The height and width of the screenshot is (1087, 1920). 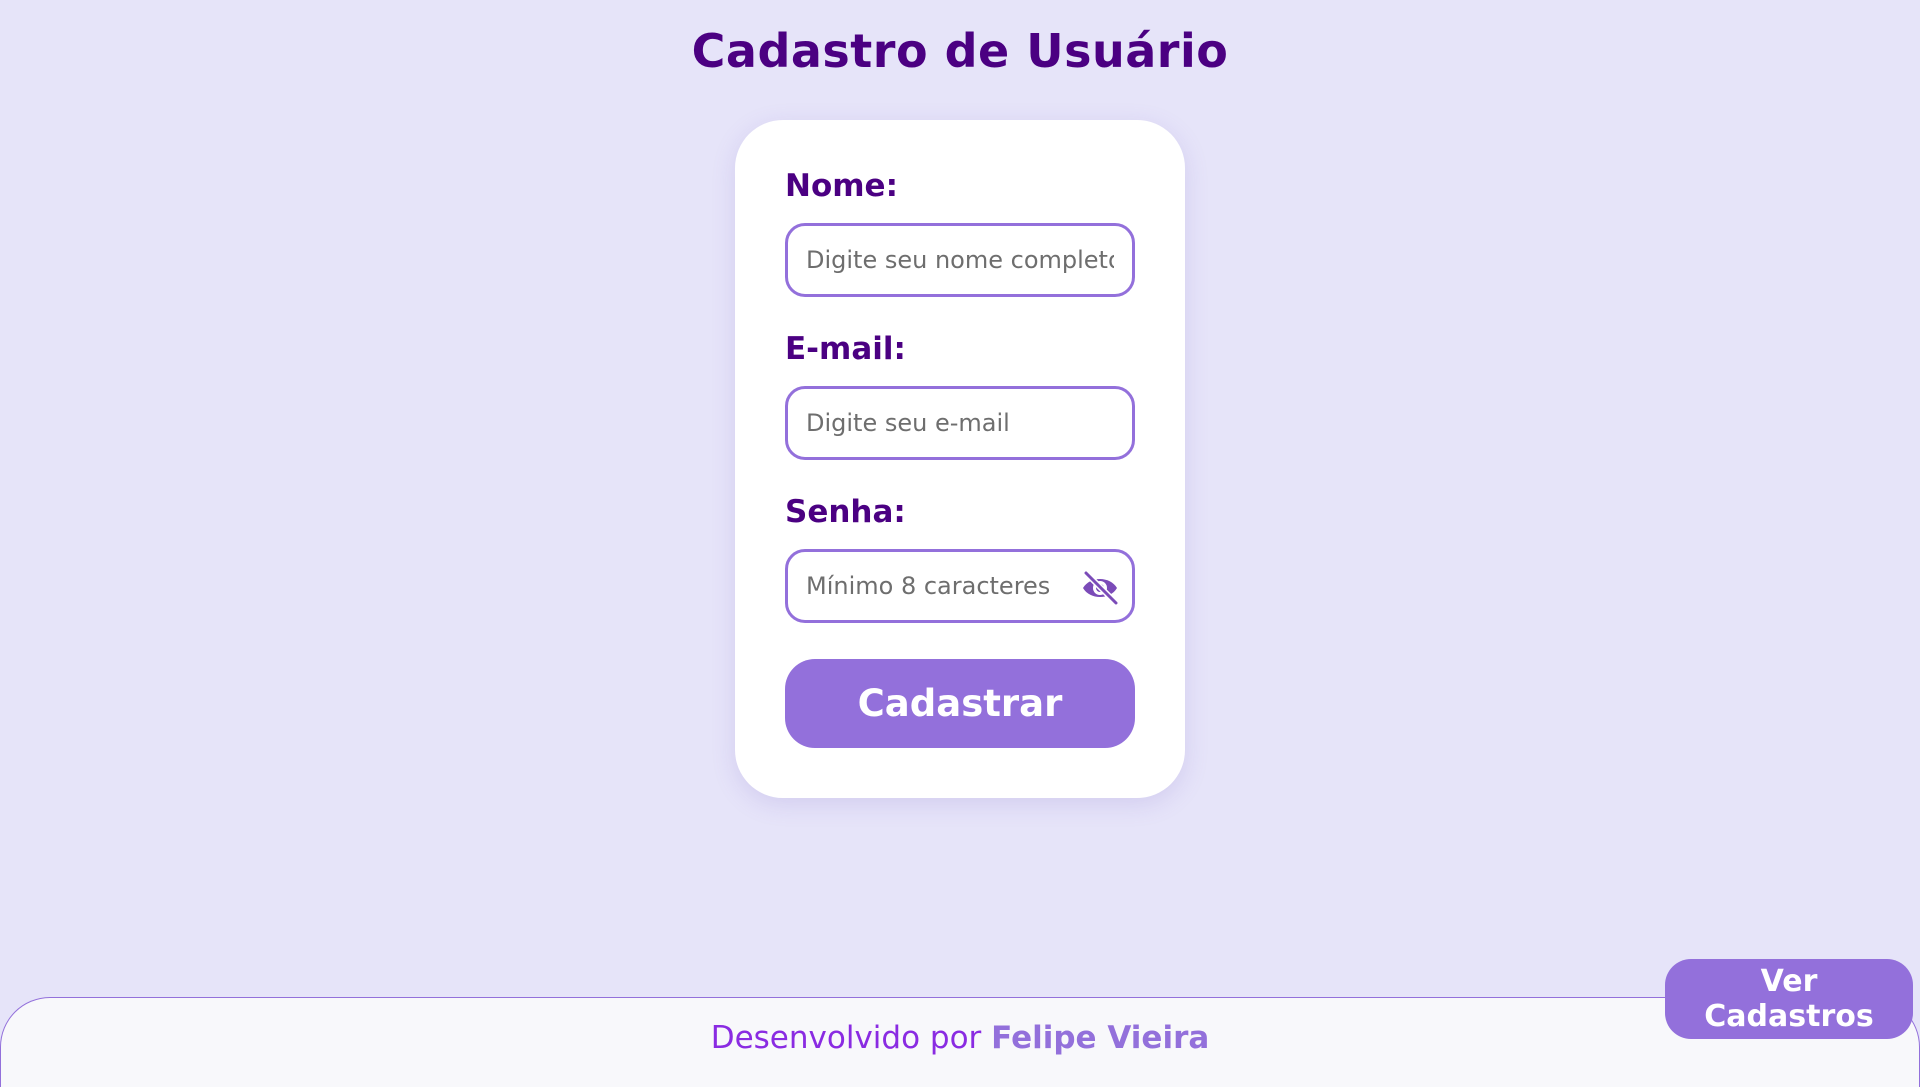 What do you see at coordinates (841, 186) in the screenshot?
I see `name-label: Nome:` at bounding box center [841, 186].